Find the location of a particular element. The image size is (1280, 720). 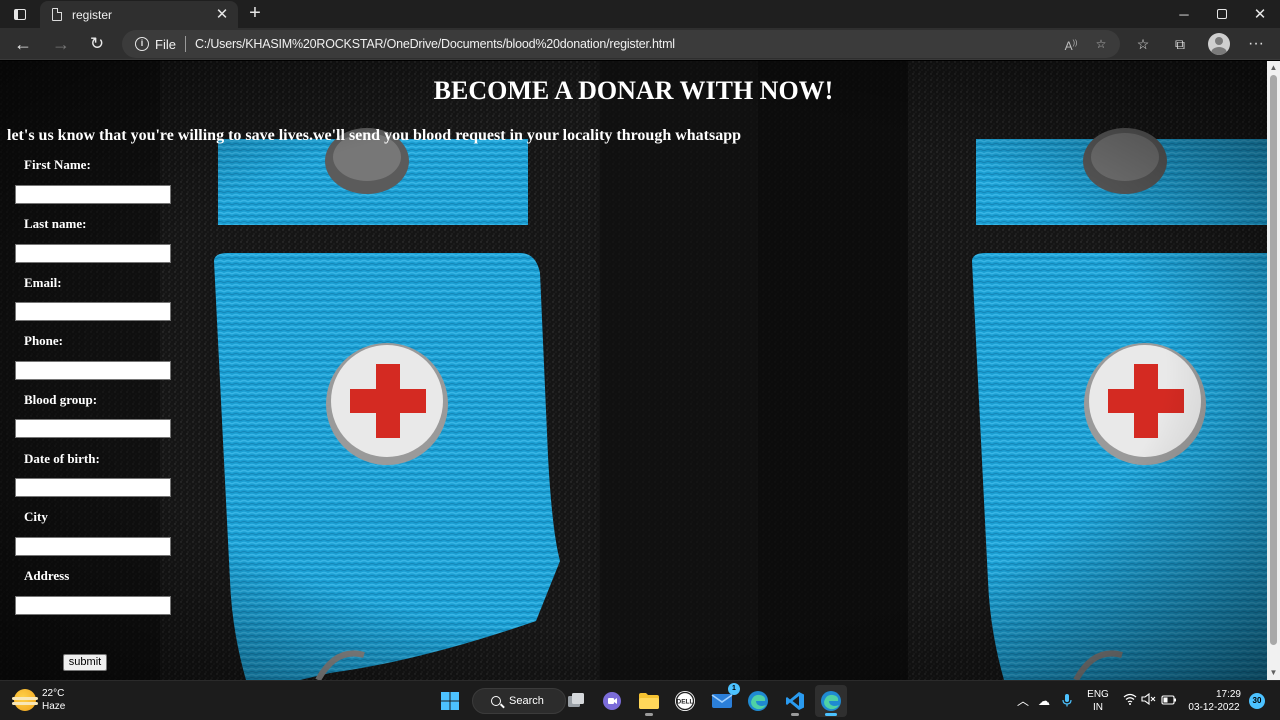

task-view-icon is located at coordinates (576, 700).